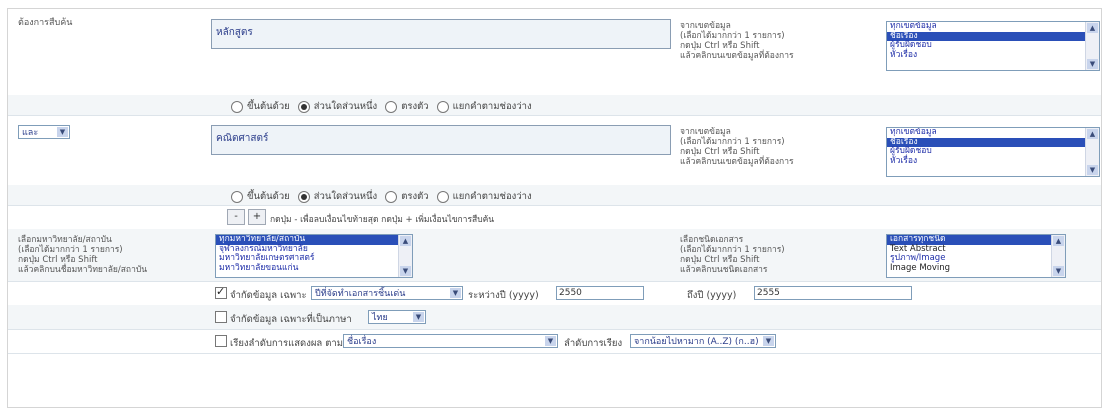 Image resolution: width=1106 pixels, height=409 pixels. Describe the element at coordinates (976, 268) in the screenshot. I see `list-item: Image Moving` at that location.